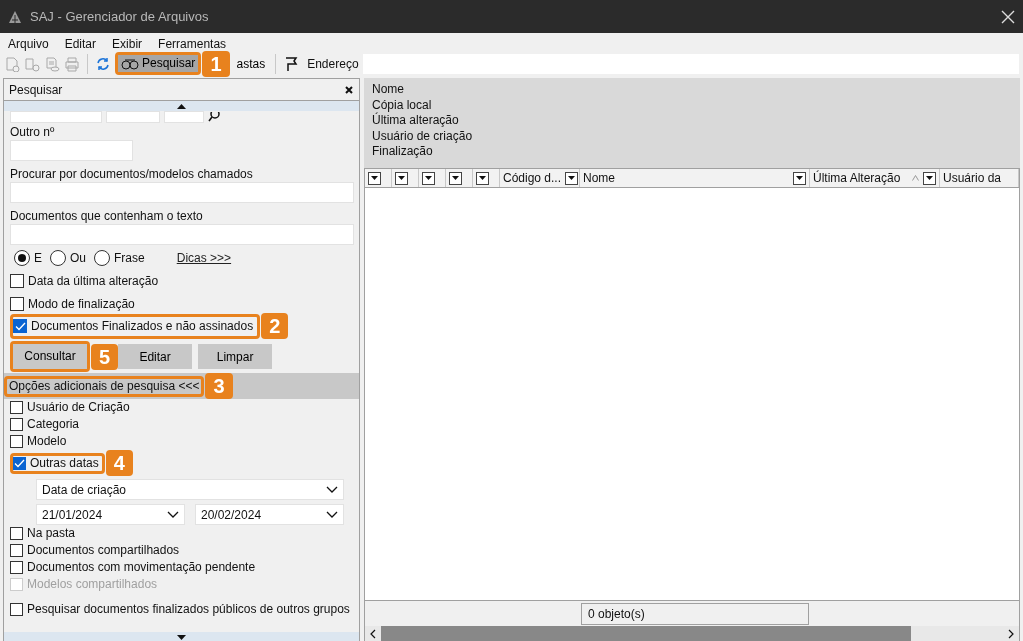  What do you see at coordinates (158, 63) in the screenshot?
I see `search-button: Pesquisar` at bounding box center [158, 63].